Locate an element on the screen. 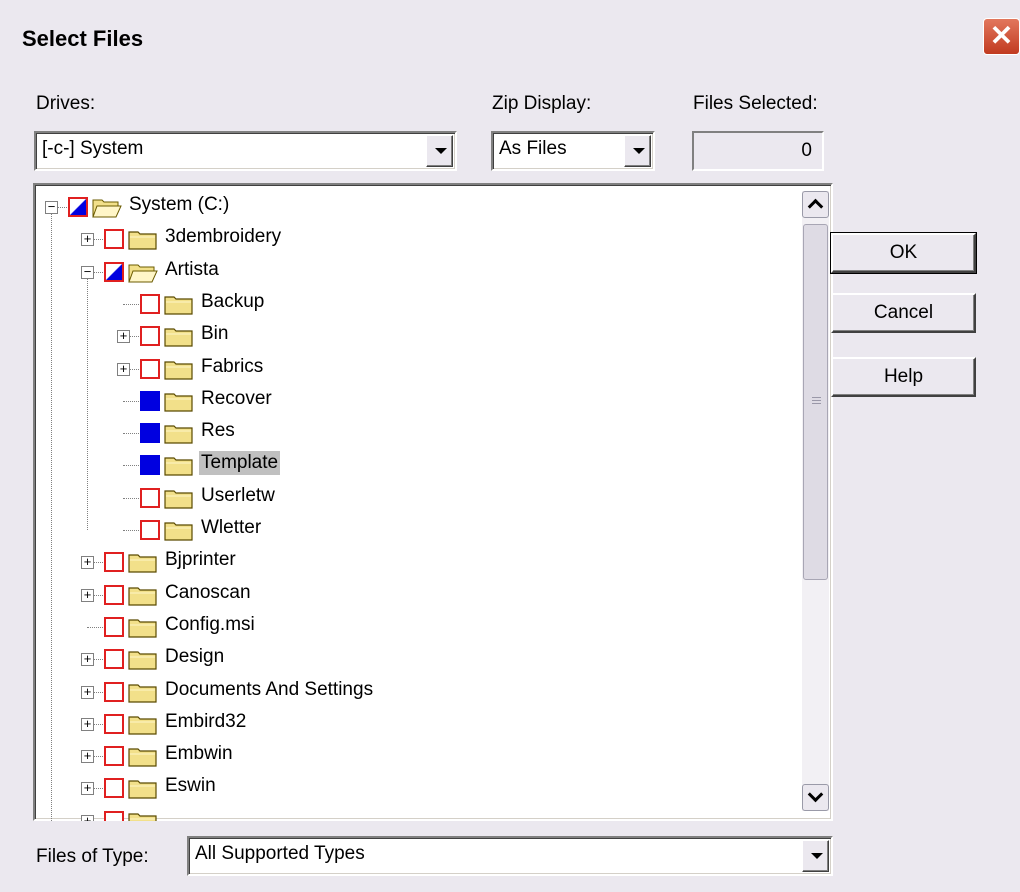 Image resolution: width=1020 pixels, height=892 pixels. tree-item: − Artista is located at coordinates (428, 272).